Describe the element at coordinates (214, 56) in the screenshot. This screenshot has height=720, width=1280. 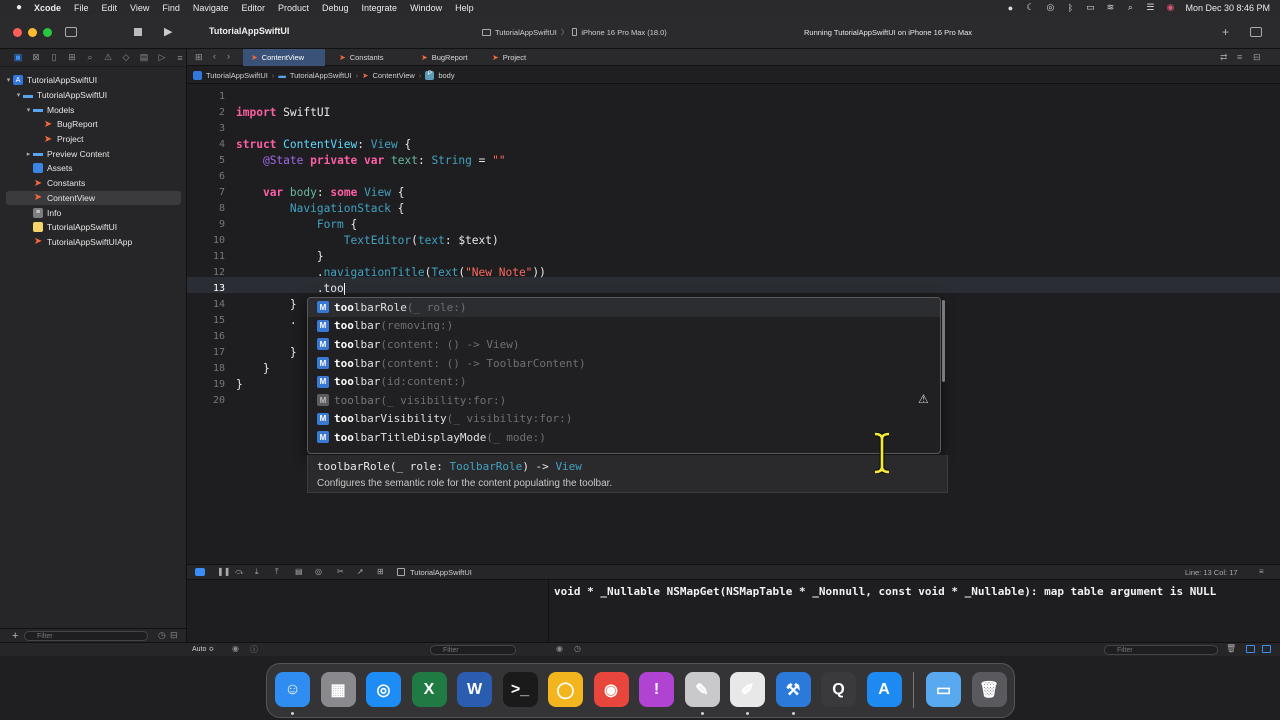
I see `back-icon: ‹` at that location.